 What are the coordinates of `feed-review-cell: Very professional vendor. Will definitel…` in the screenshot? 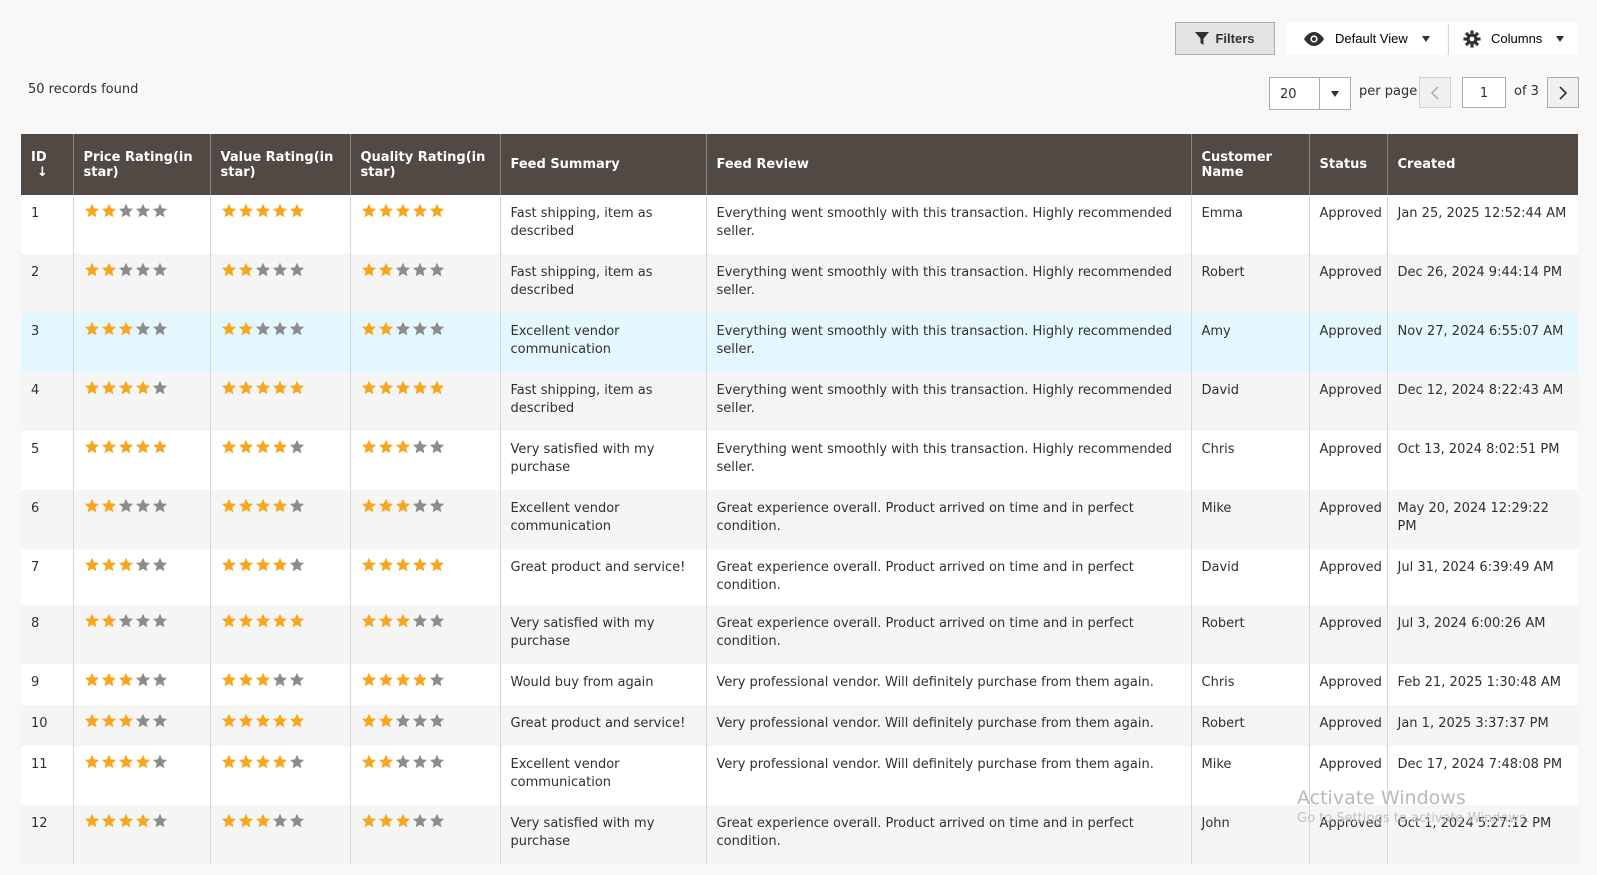 It's located at (948, 725).